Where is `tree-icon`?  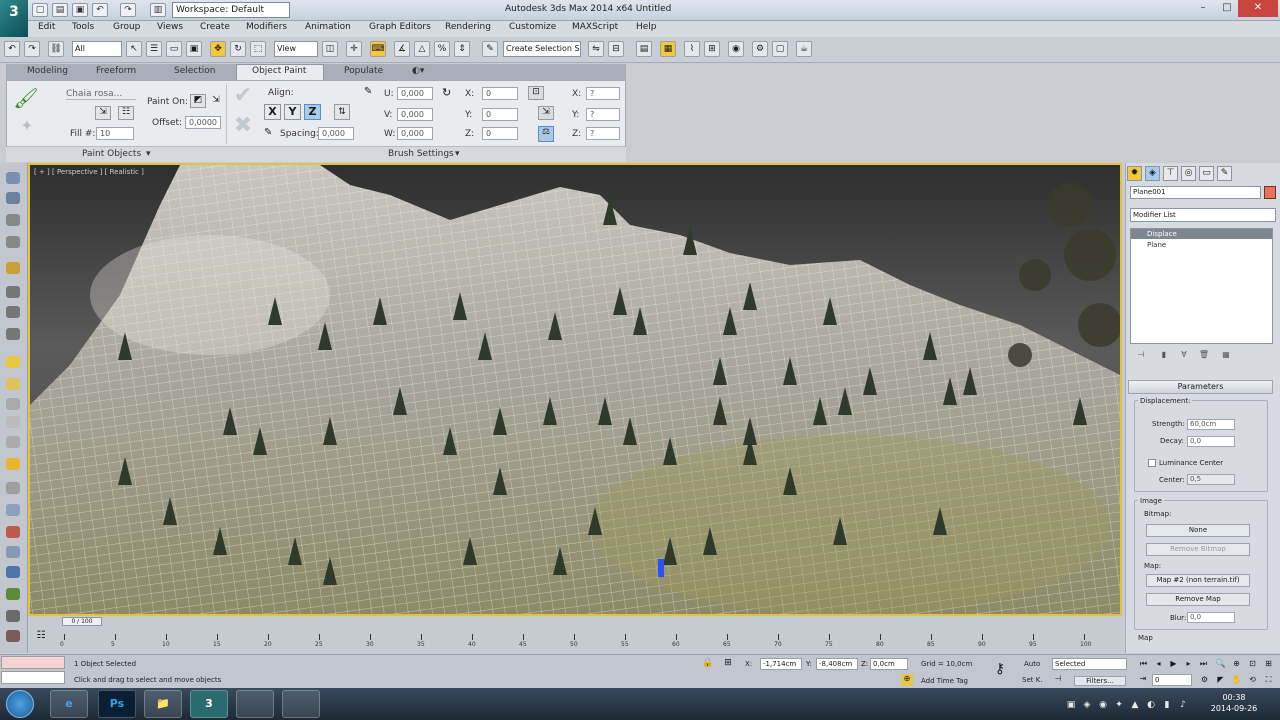
tree-icon is located at coordinates (13, 594).